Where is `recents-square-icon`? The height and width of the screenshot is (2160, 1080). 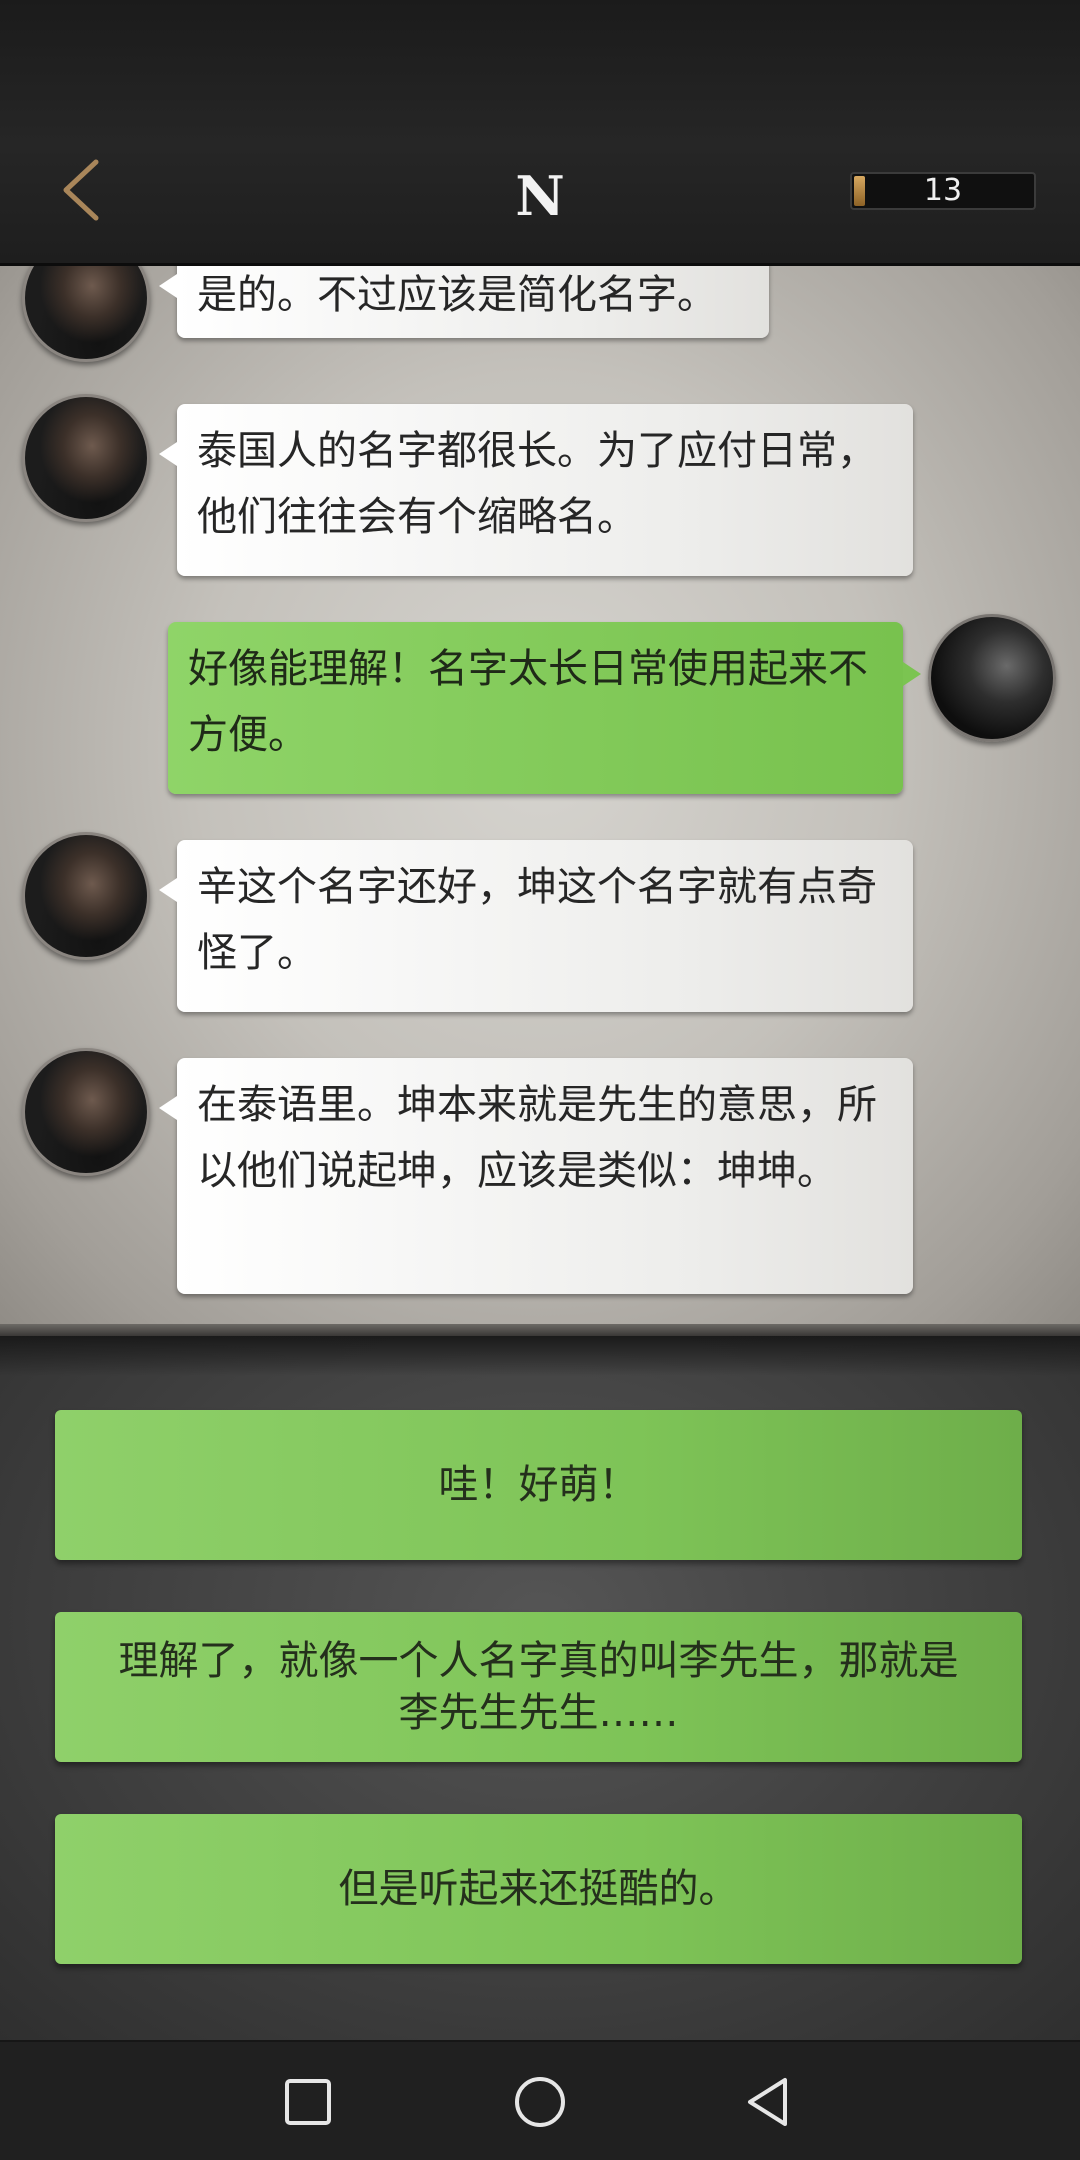
recents-square-icon is located at coordinates (308, 2102).